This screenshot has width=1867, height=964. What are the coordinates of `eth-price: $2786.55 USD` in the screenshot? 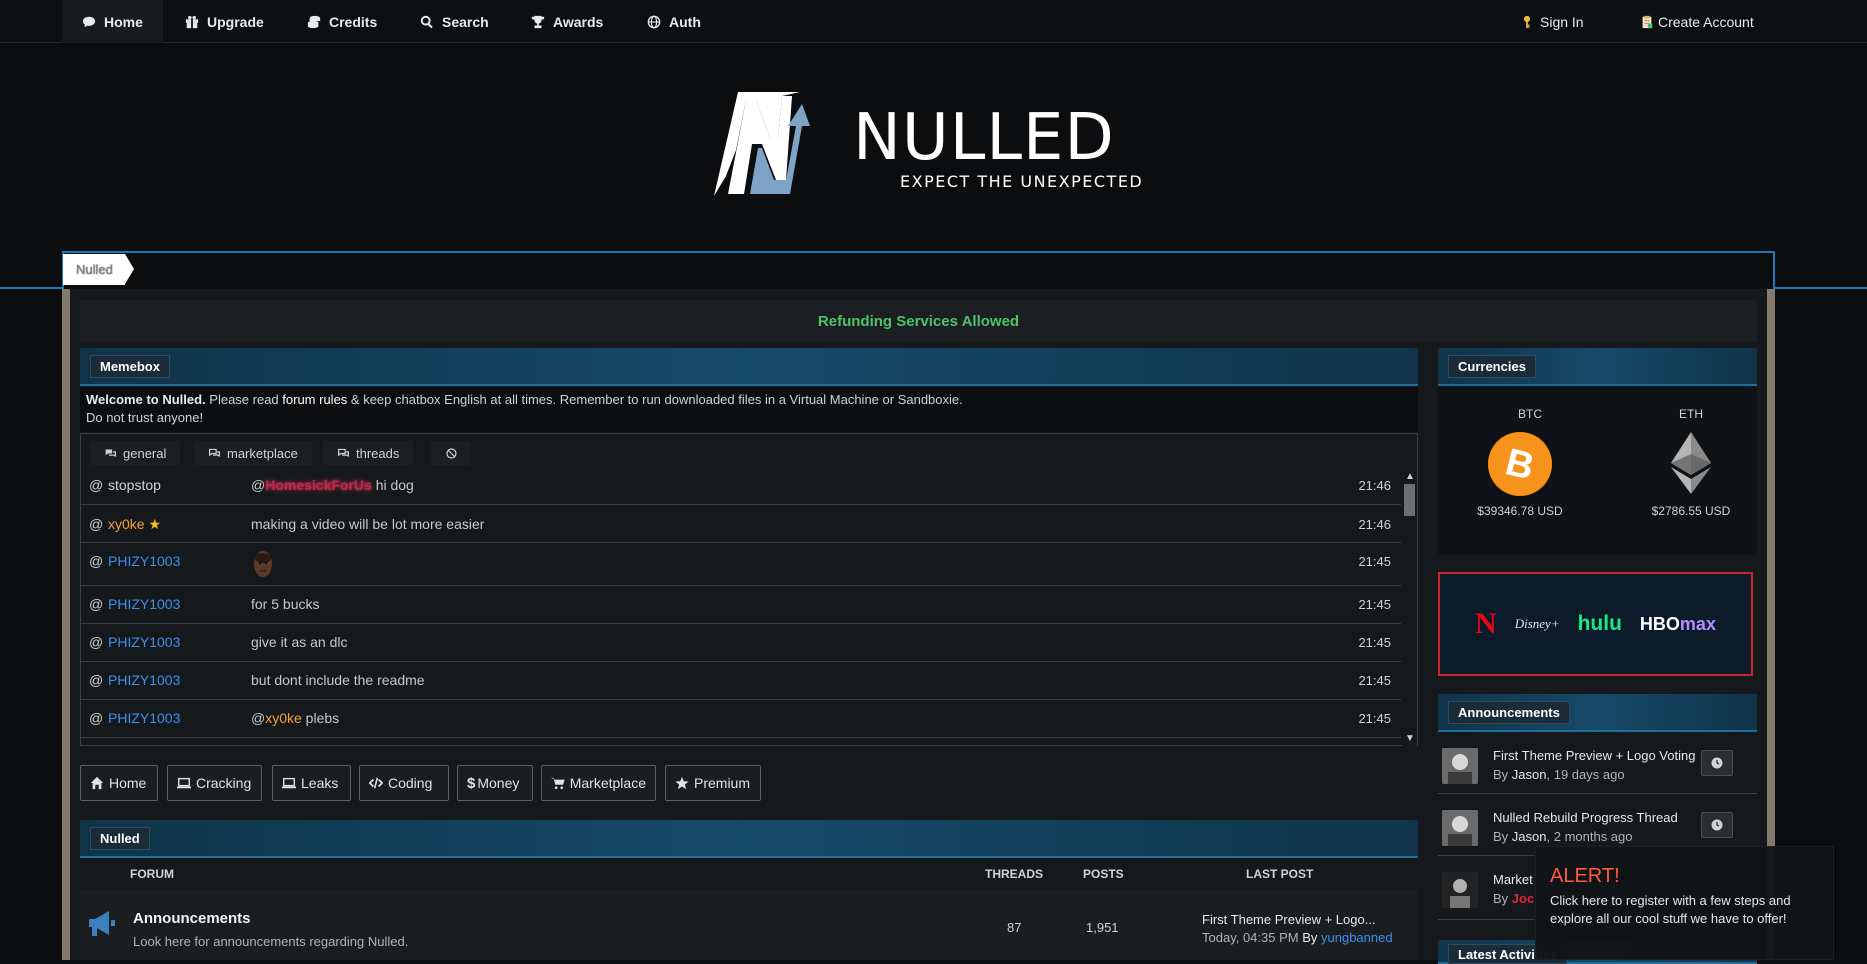 It's located at (1691, 511).